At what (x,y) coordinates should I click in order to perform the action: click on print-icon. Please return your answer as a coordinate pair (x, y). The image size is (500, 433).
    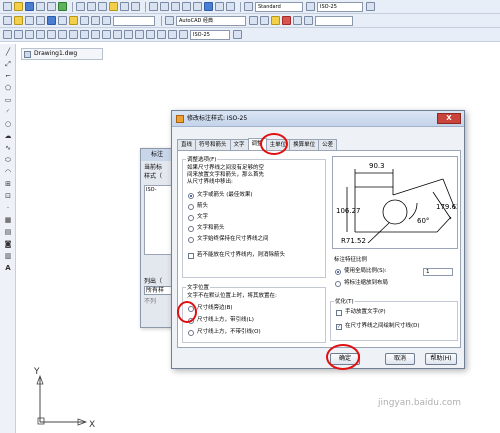
    Looking at the image, I should click on (40, 6).